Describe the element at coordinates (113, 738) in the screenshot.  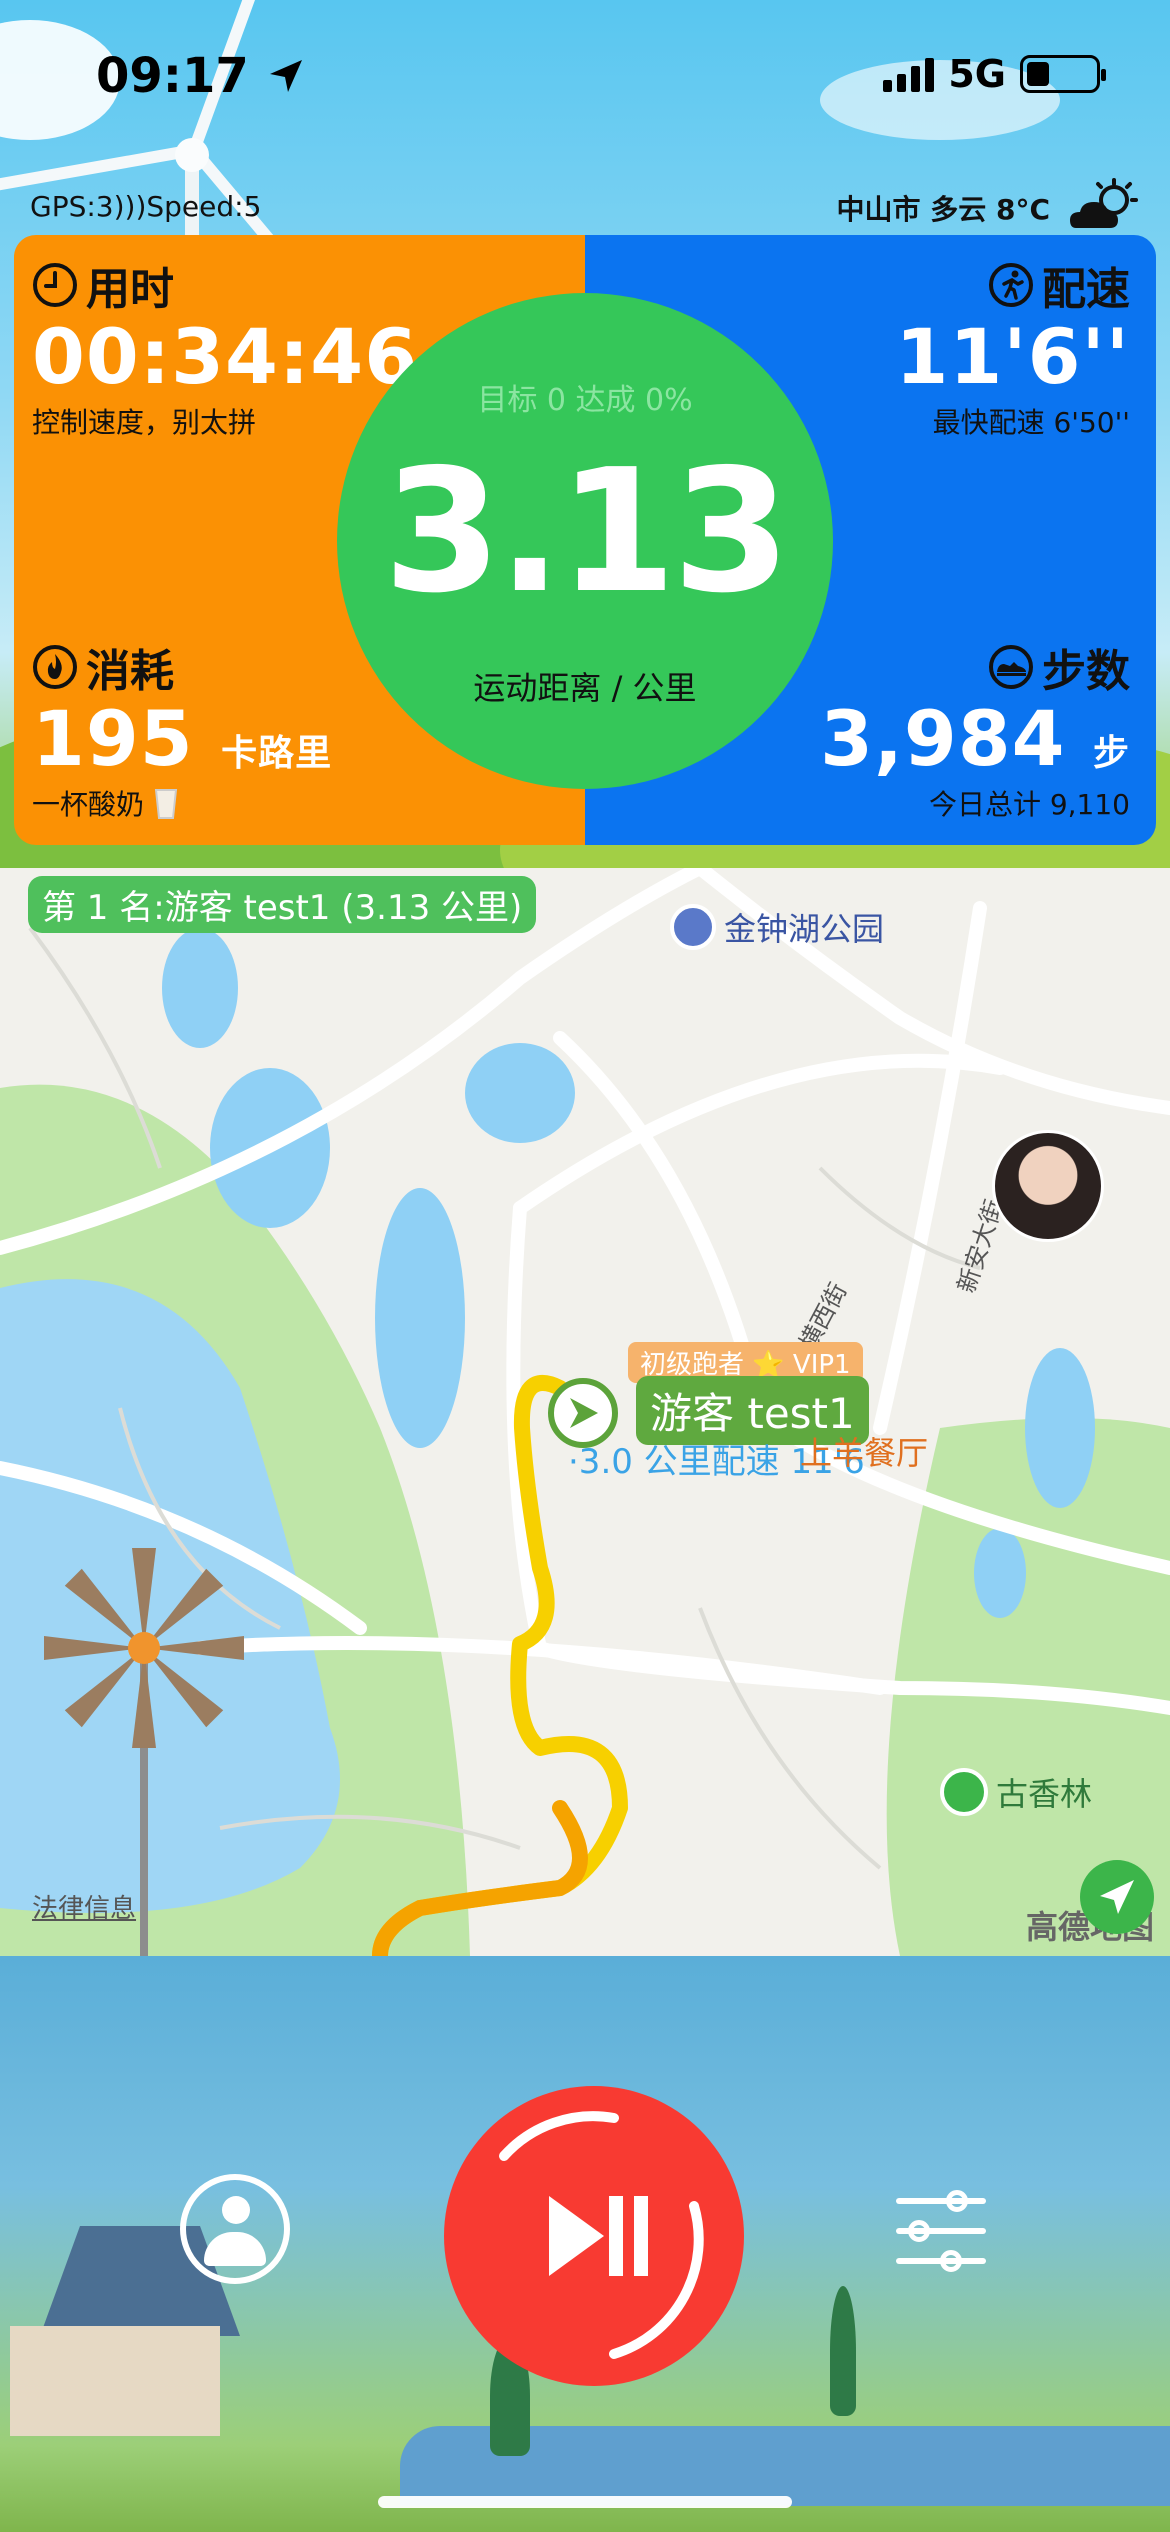
I see `calories-value: 195` at that location.